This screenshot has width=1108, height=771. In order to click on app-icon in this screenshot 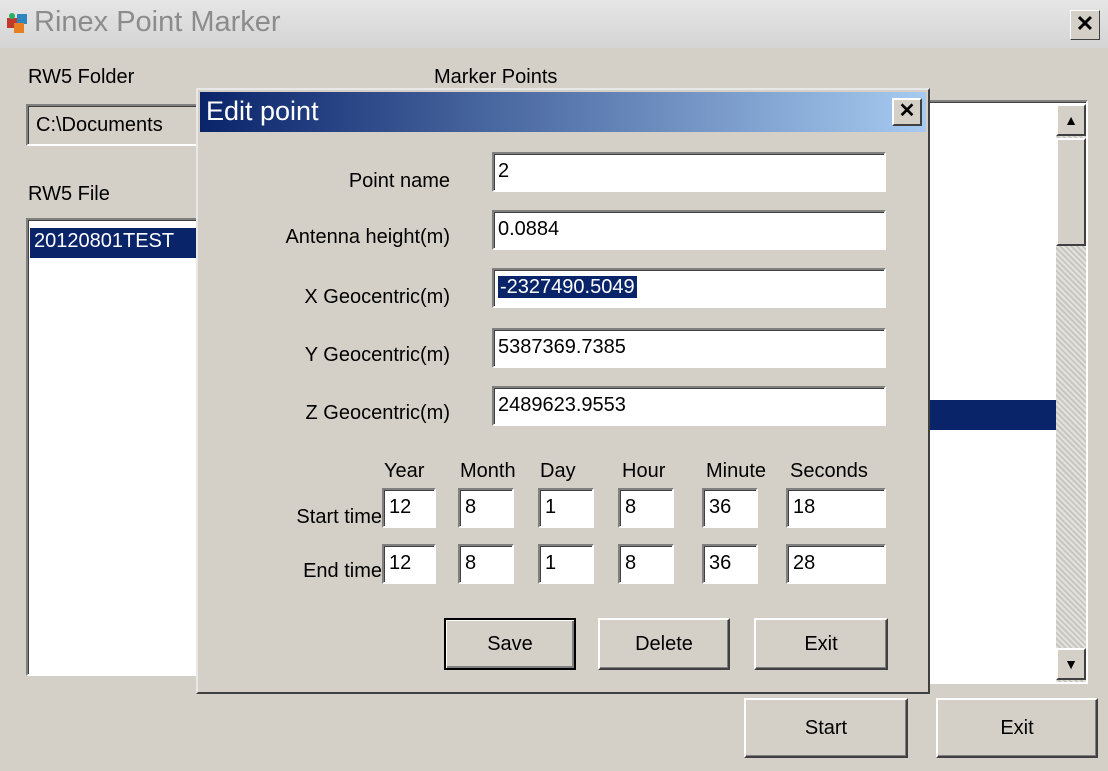, I will do `click(18, 23)`.